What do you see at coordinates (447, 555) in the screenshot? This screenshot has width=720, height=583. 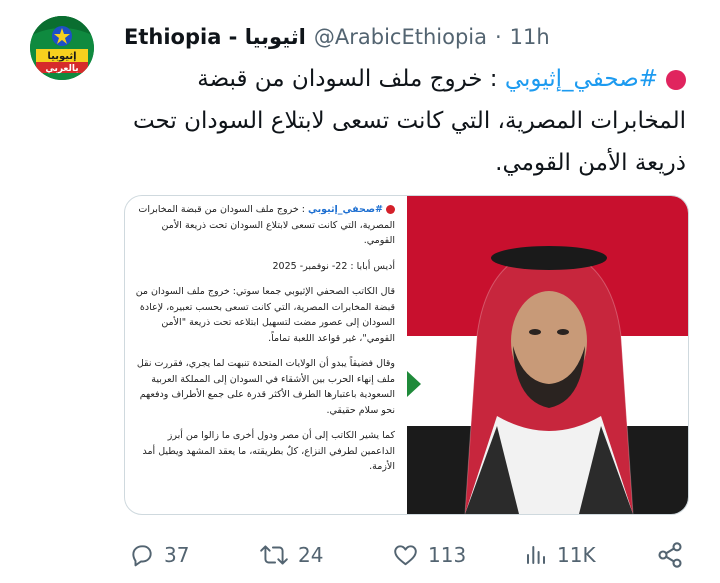 I see `like-count: 113` at bounding box center [447, 555].